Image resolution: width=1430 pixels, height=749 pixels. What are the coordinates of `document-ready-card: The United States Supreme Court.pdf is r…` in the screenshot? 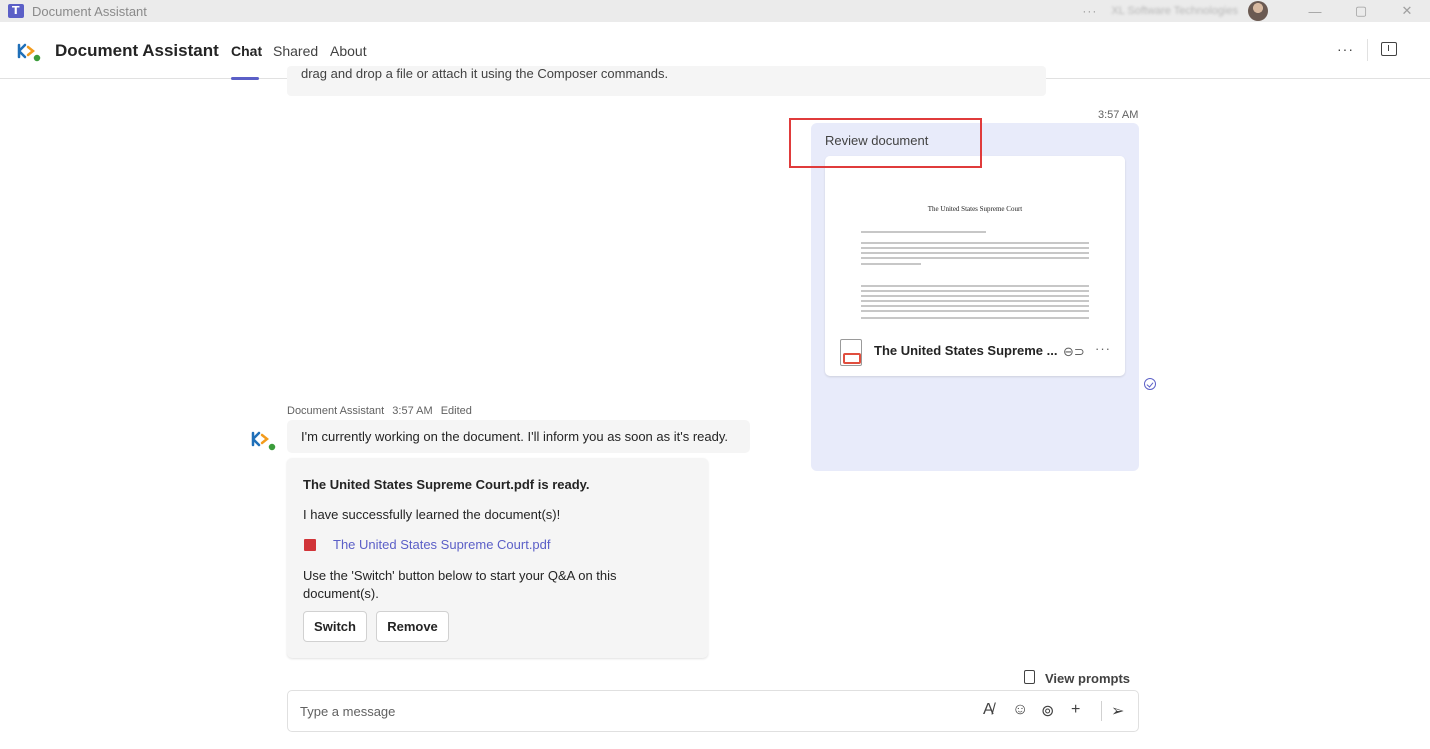 It's located at (497, 558).